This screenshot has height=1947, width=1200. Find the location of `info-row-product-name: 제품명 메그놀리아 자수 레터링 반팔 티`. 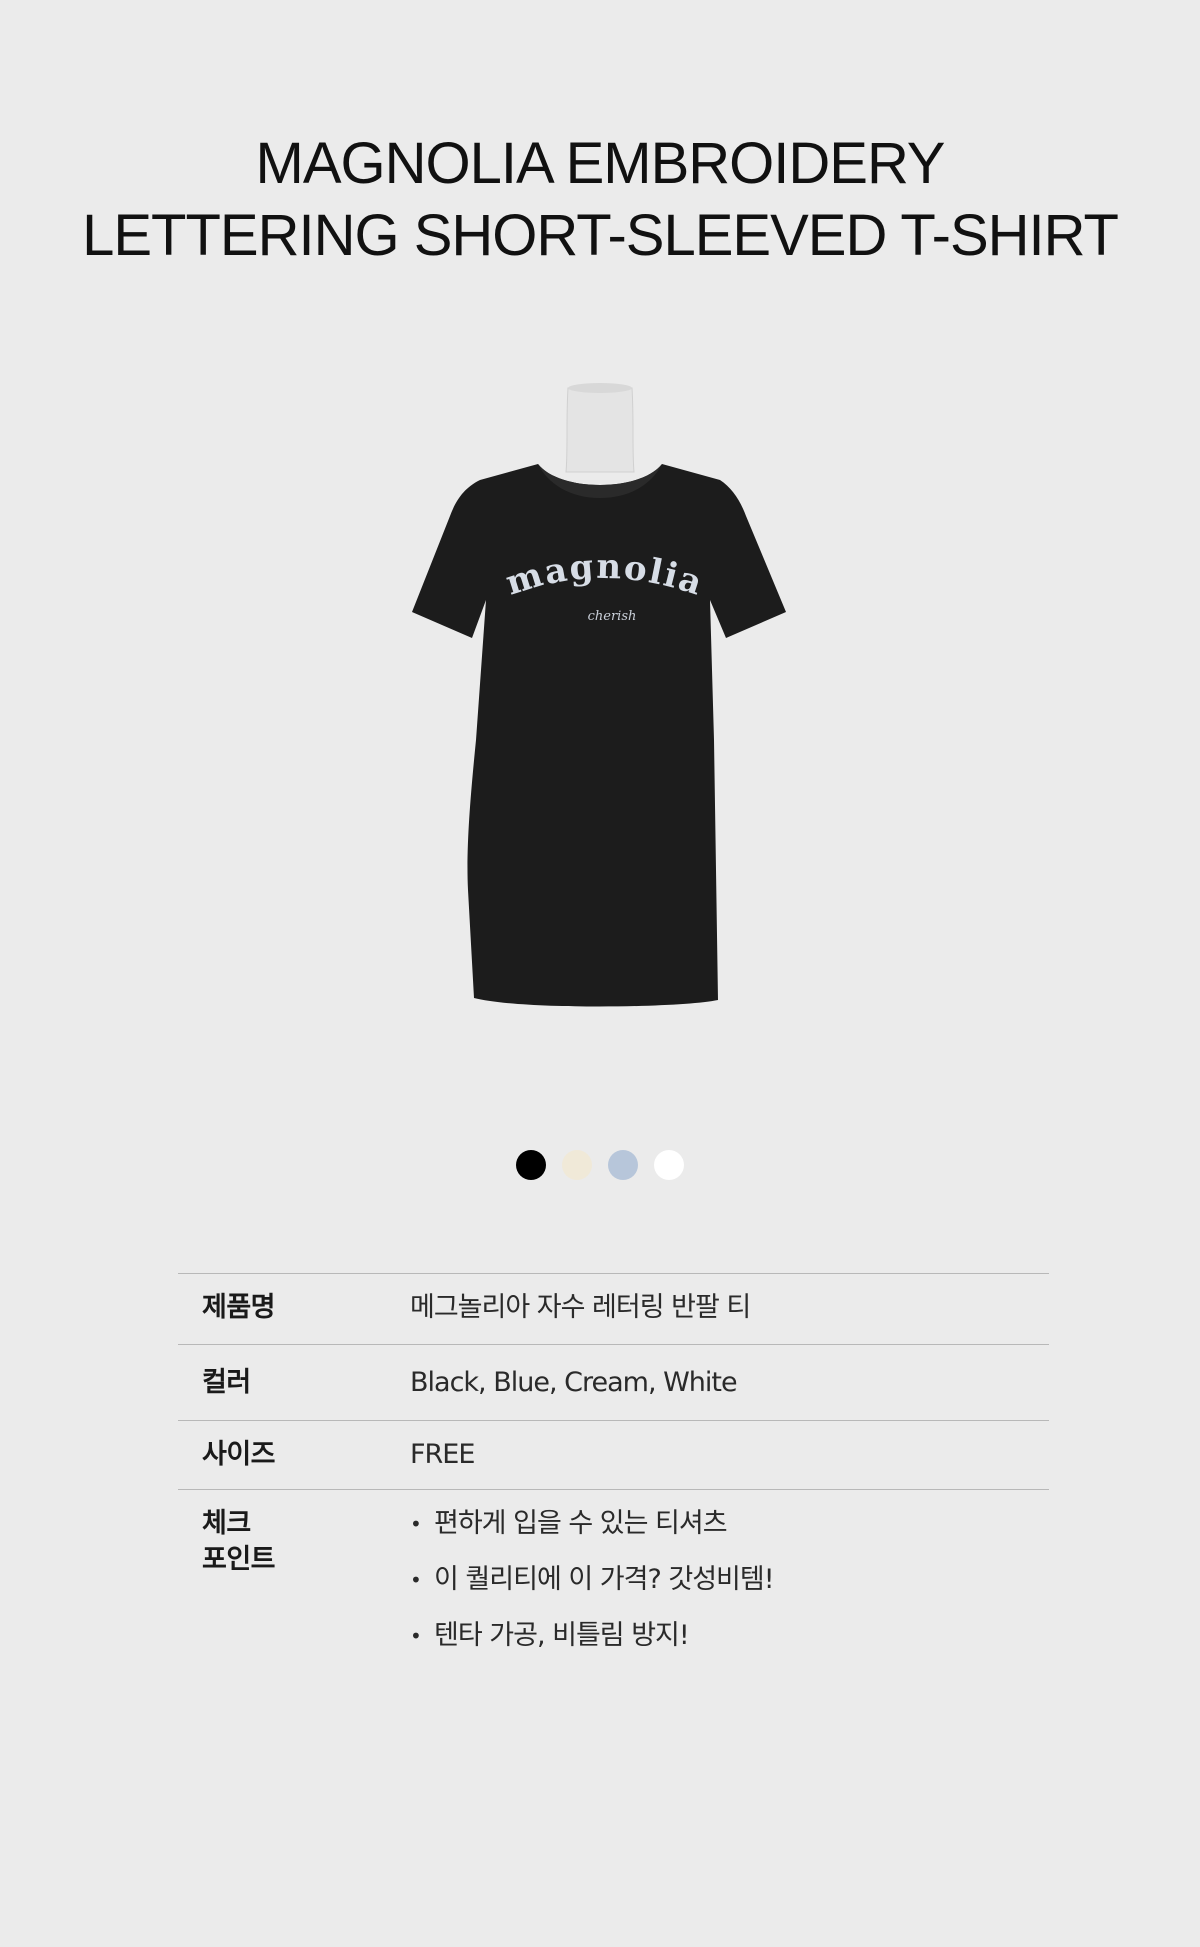

info-row-product-name: 제품명 메그놀리아 자수 레터링 반팔 티 is located at coordinates (613, 1308).